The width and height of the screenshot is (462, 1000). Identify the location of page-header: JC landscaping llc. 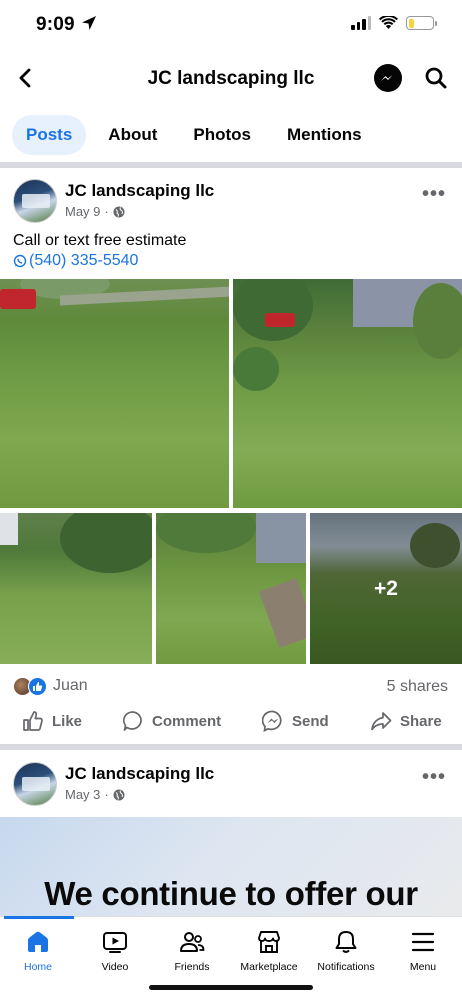
(231, 79).